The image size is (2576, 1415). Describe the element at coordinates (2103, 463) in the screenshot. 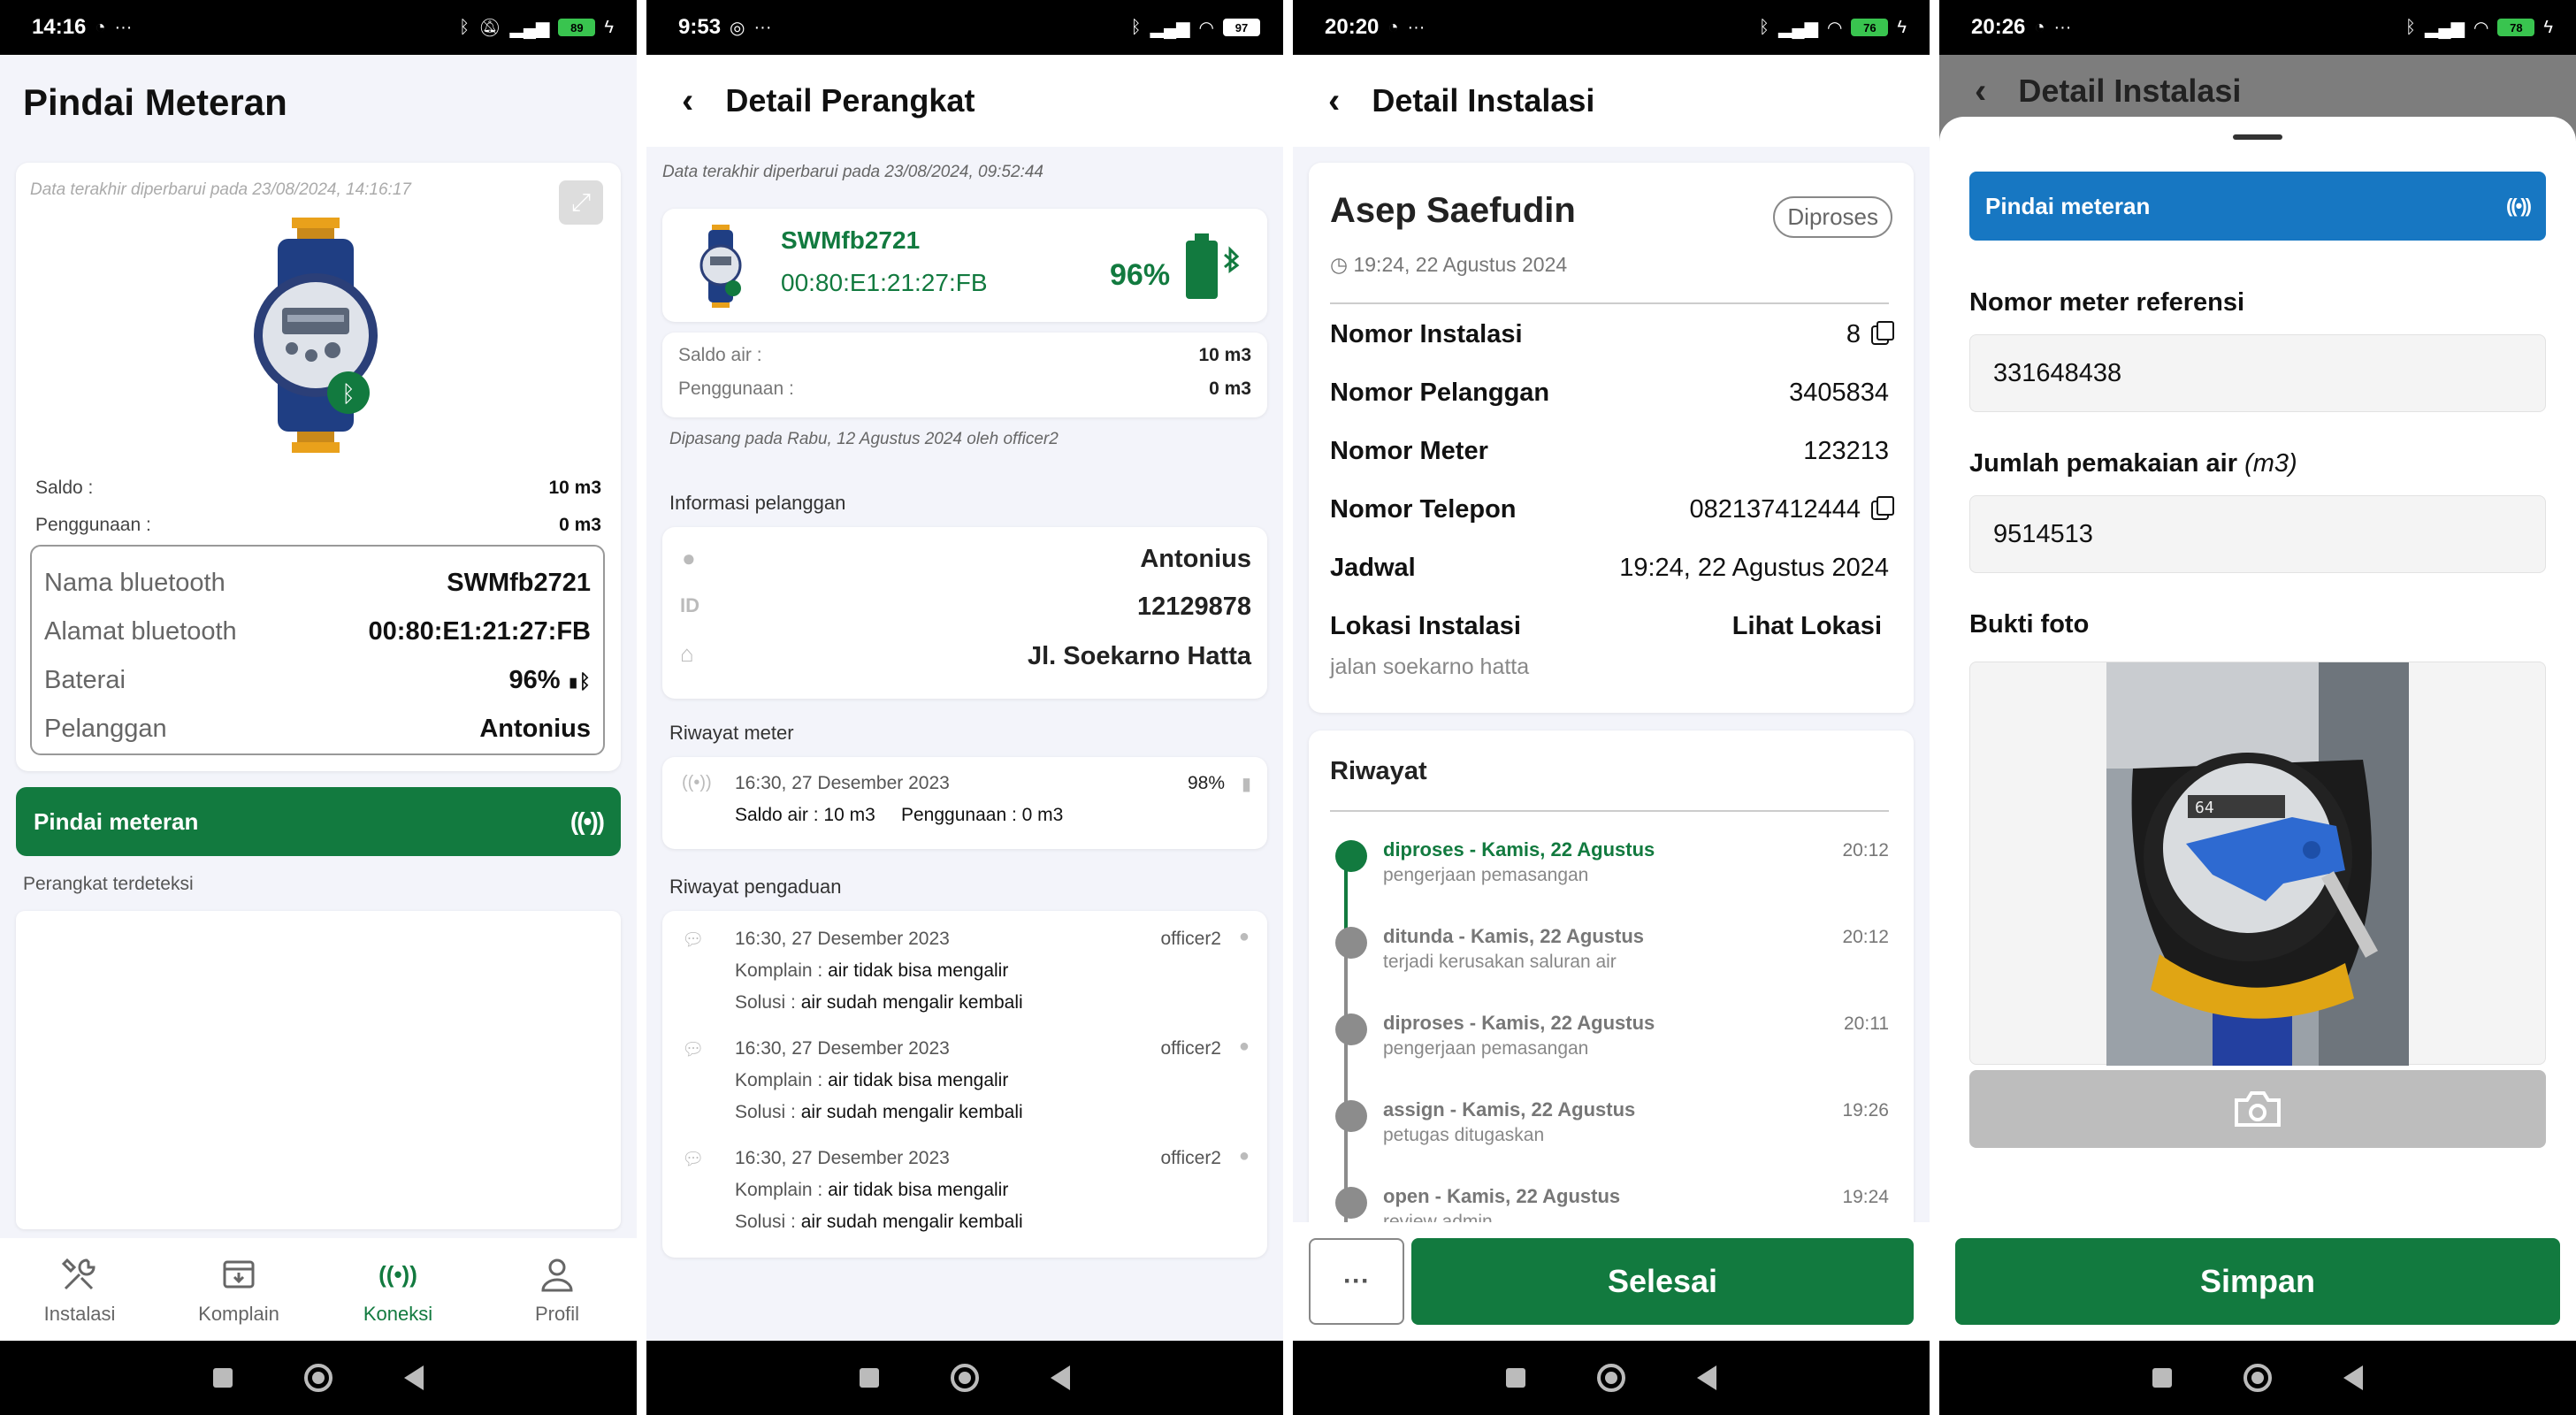

I see `water-usage-label-text: Jumlah pemakaian air` at that location.